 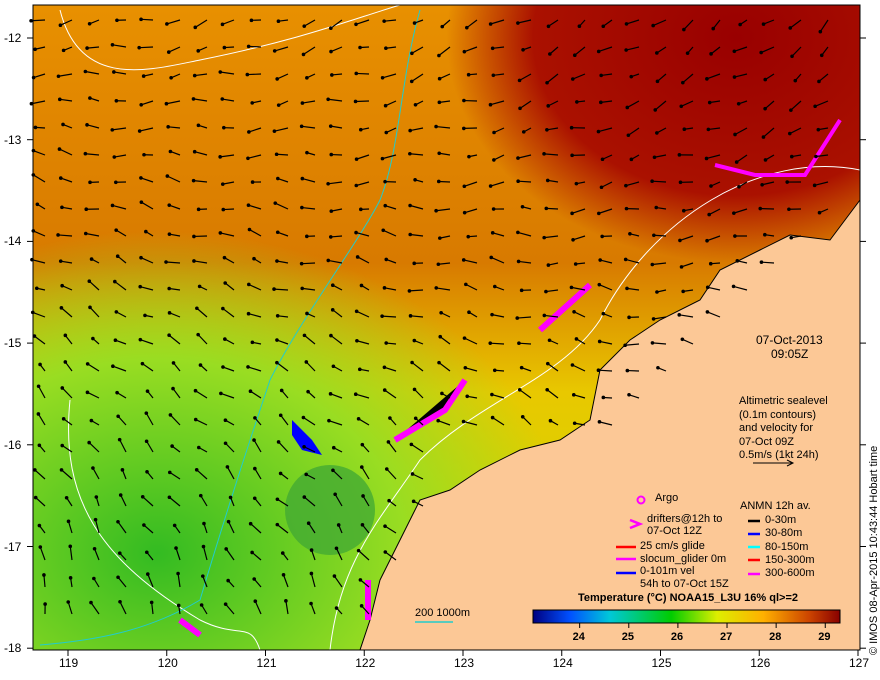 What do you see at coordinates (874, 550) in the screenshot?
I see `credit: © IMOS 08-Apr-2015 10:43:44 Hobart time` at bounding box center [874, 550].